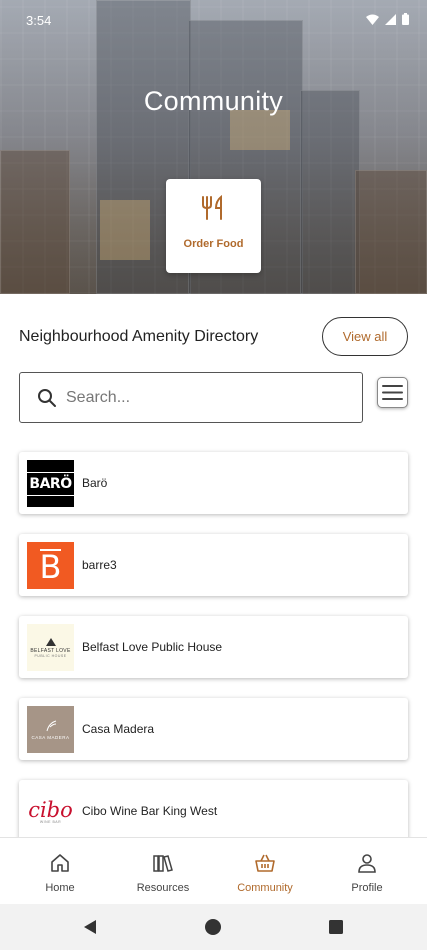 This screenshot has width=427, height=950. I want to click on back-icon, so click(90, 927).